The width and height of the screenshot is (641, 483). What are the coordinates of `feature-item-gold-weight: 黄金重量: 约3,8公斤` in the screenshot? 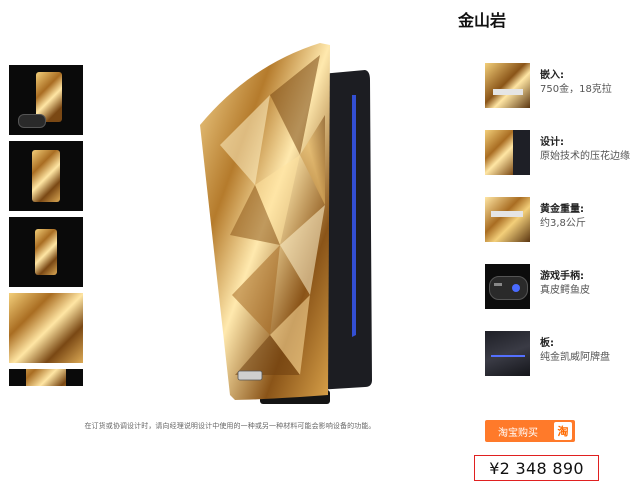 It's located at (560, 219).